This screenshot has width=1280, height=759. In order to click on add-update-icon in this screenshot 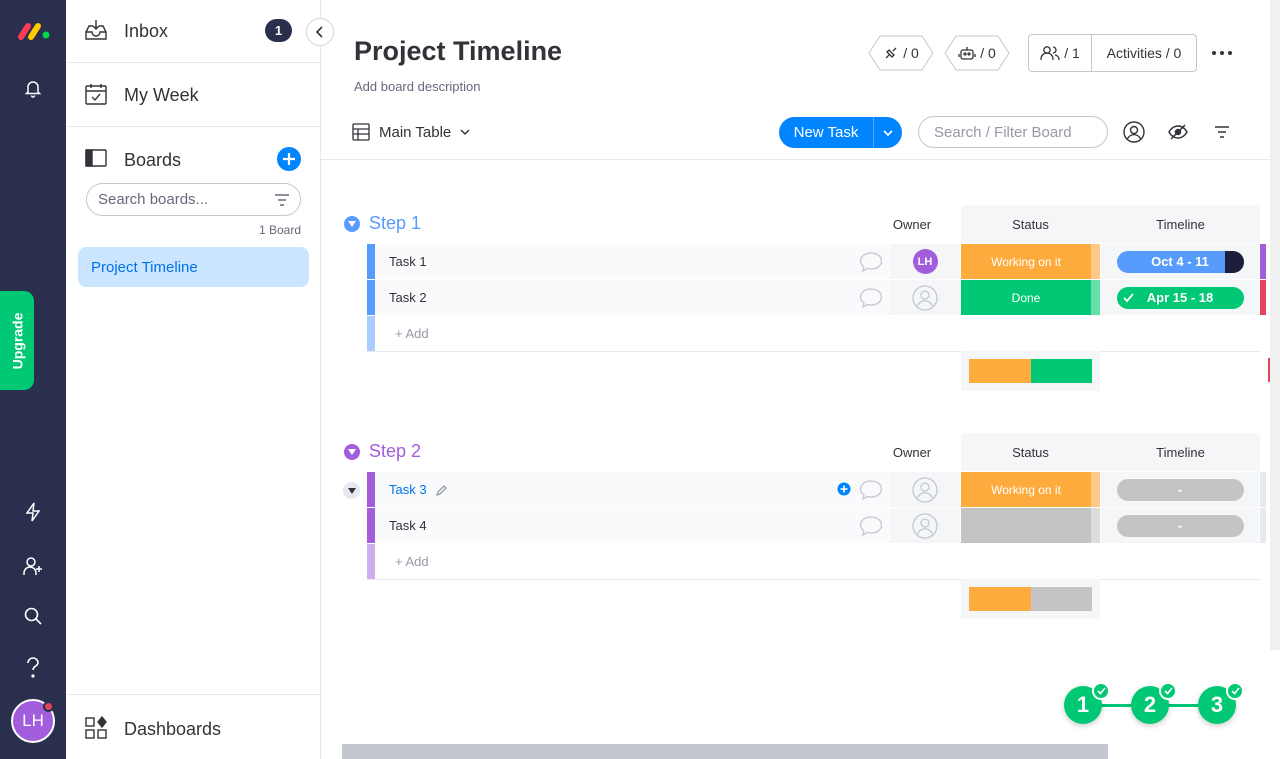, I will do `click(844, 489)`.